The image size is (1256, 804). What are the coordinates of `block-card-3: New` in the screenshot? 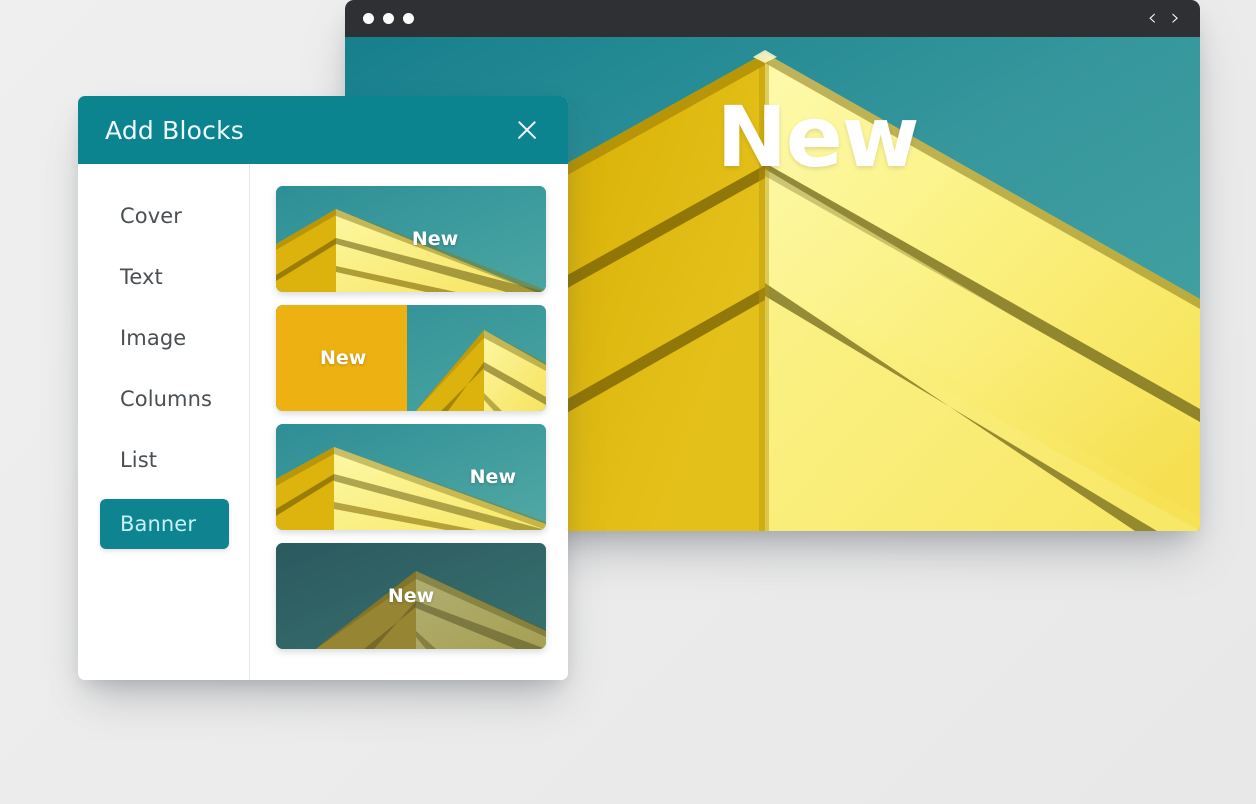 It's located at (411, 477).